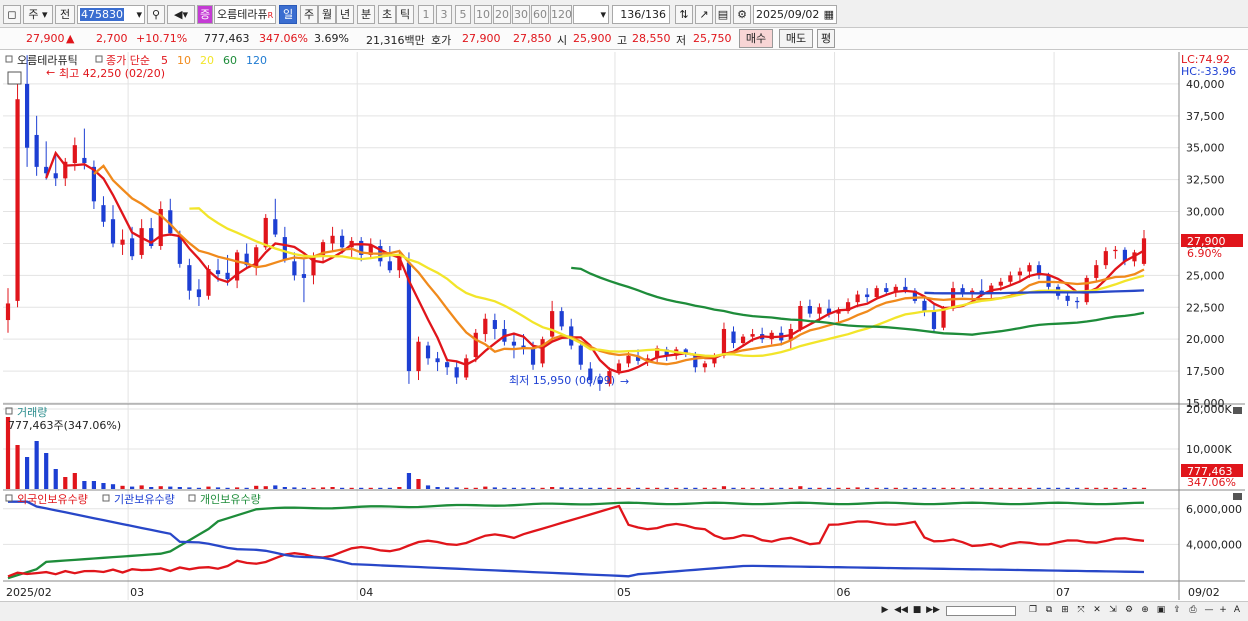  I want to click on layout-icon: ◻, so click(12, 14).